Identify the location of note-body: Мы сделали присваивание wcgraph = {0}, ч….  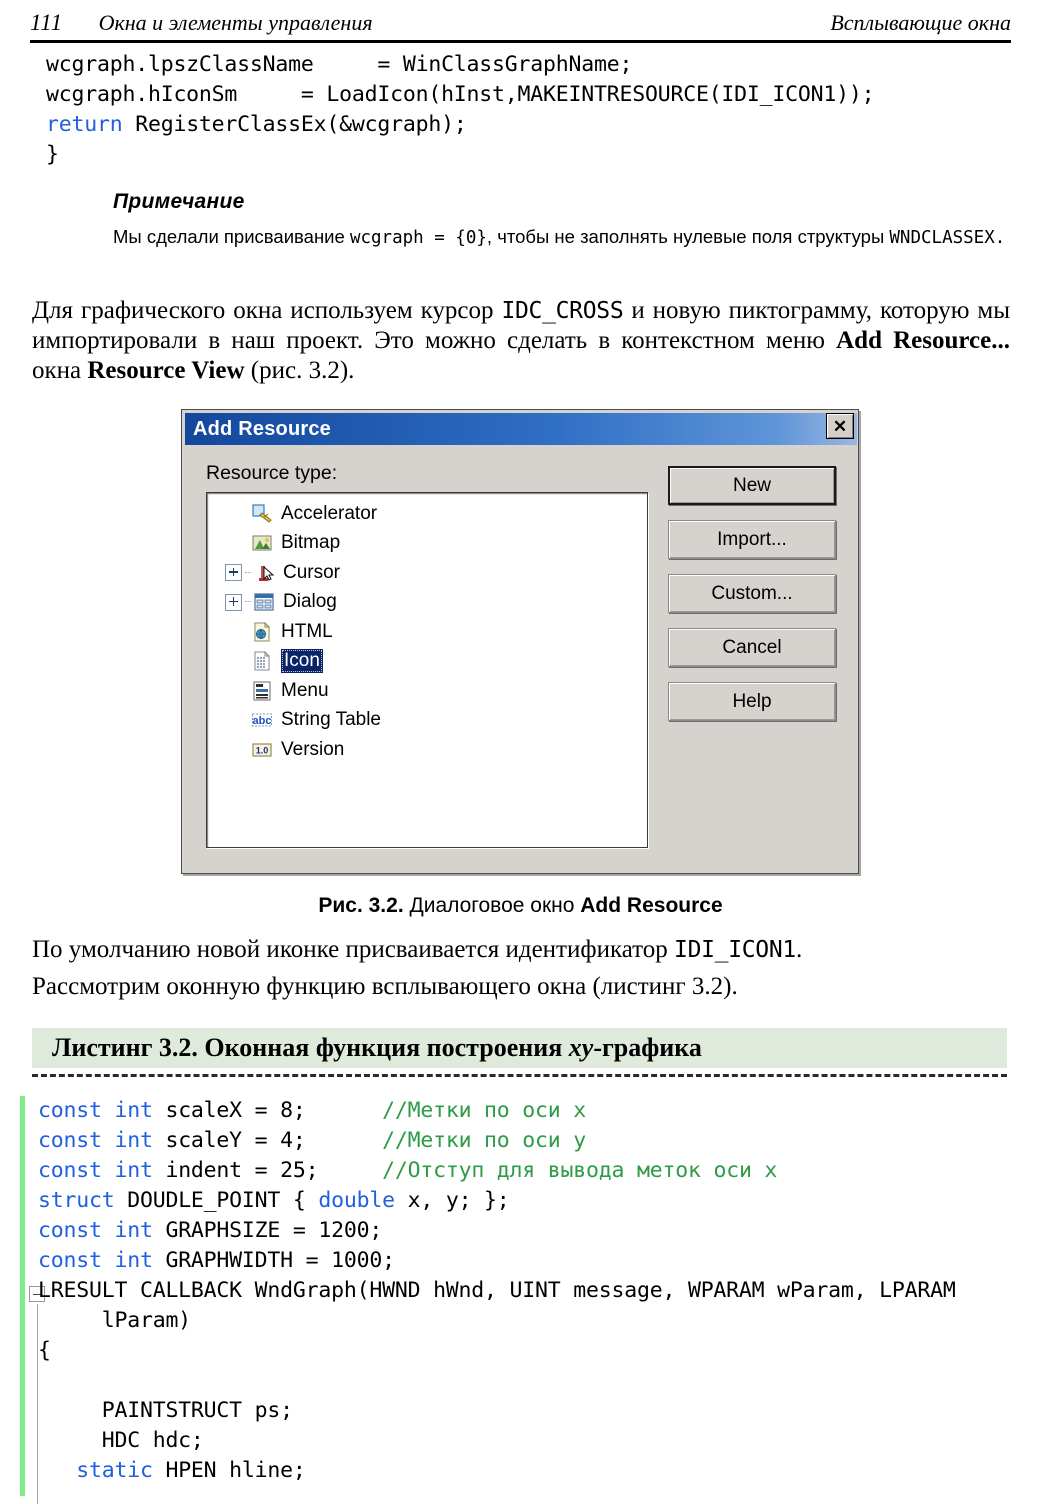
(563, 237).